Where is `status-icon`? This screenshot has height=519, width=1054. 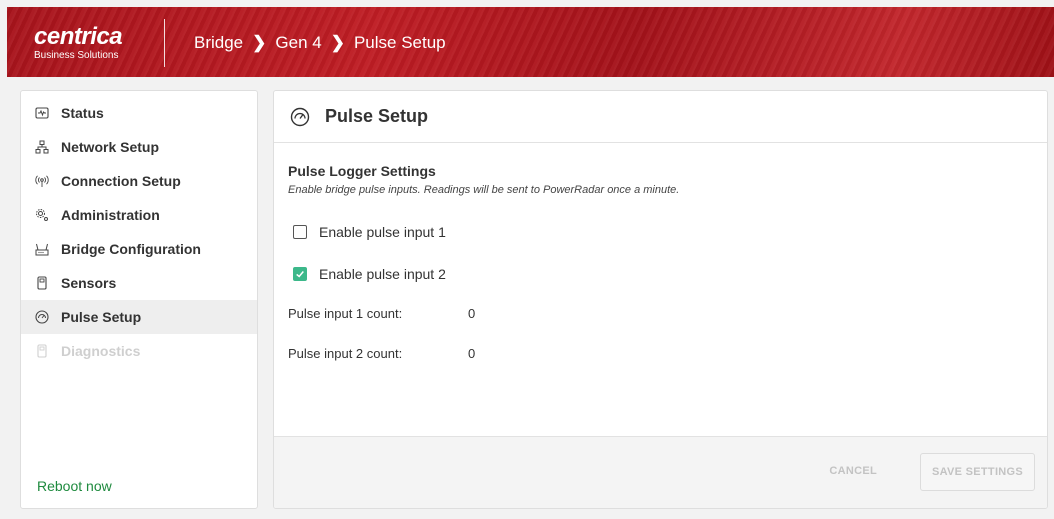
status-icon is located at coordinates (42, 113).